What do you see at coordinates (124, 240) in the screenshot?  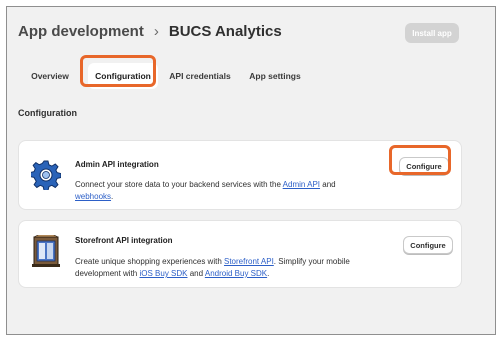 I see `storefront-api-title: Storefront API integration` at bounding box center [124, 240].